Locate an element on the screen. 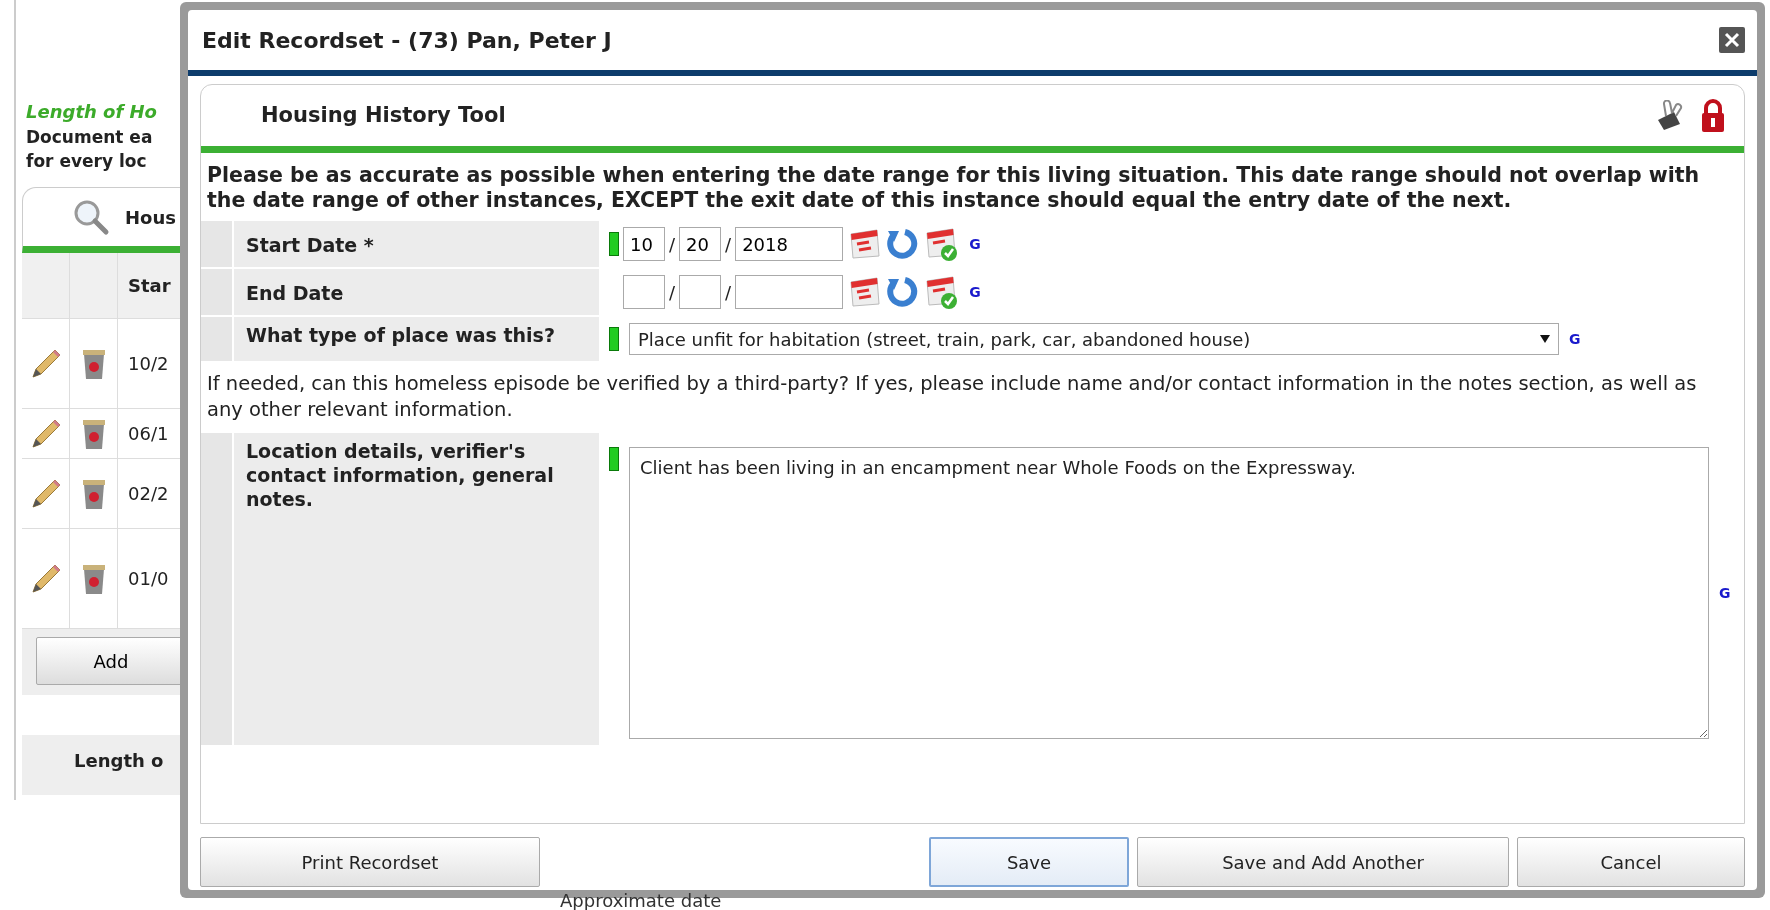  caret-icon is located at coordinates (1545, 339).